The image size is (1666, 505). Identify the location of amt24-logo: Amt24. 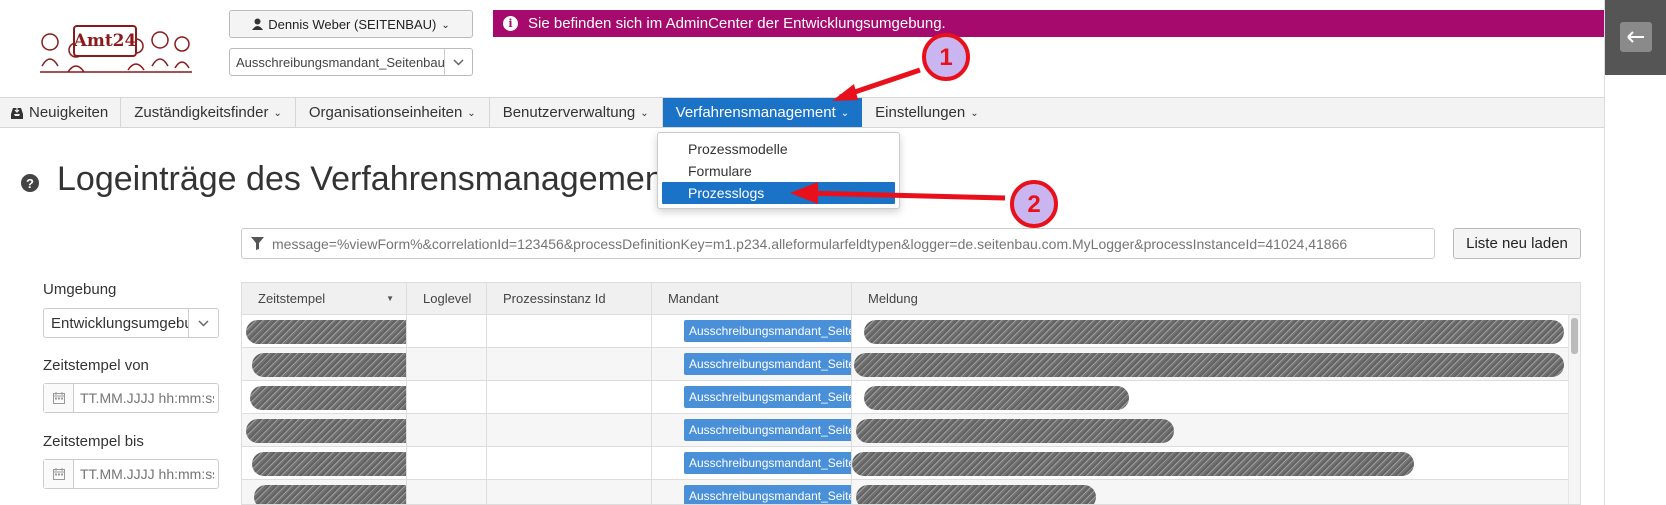
(115, 49).